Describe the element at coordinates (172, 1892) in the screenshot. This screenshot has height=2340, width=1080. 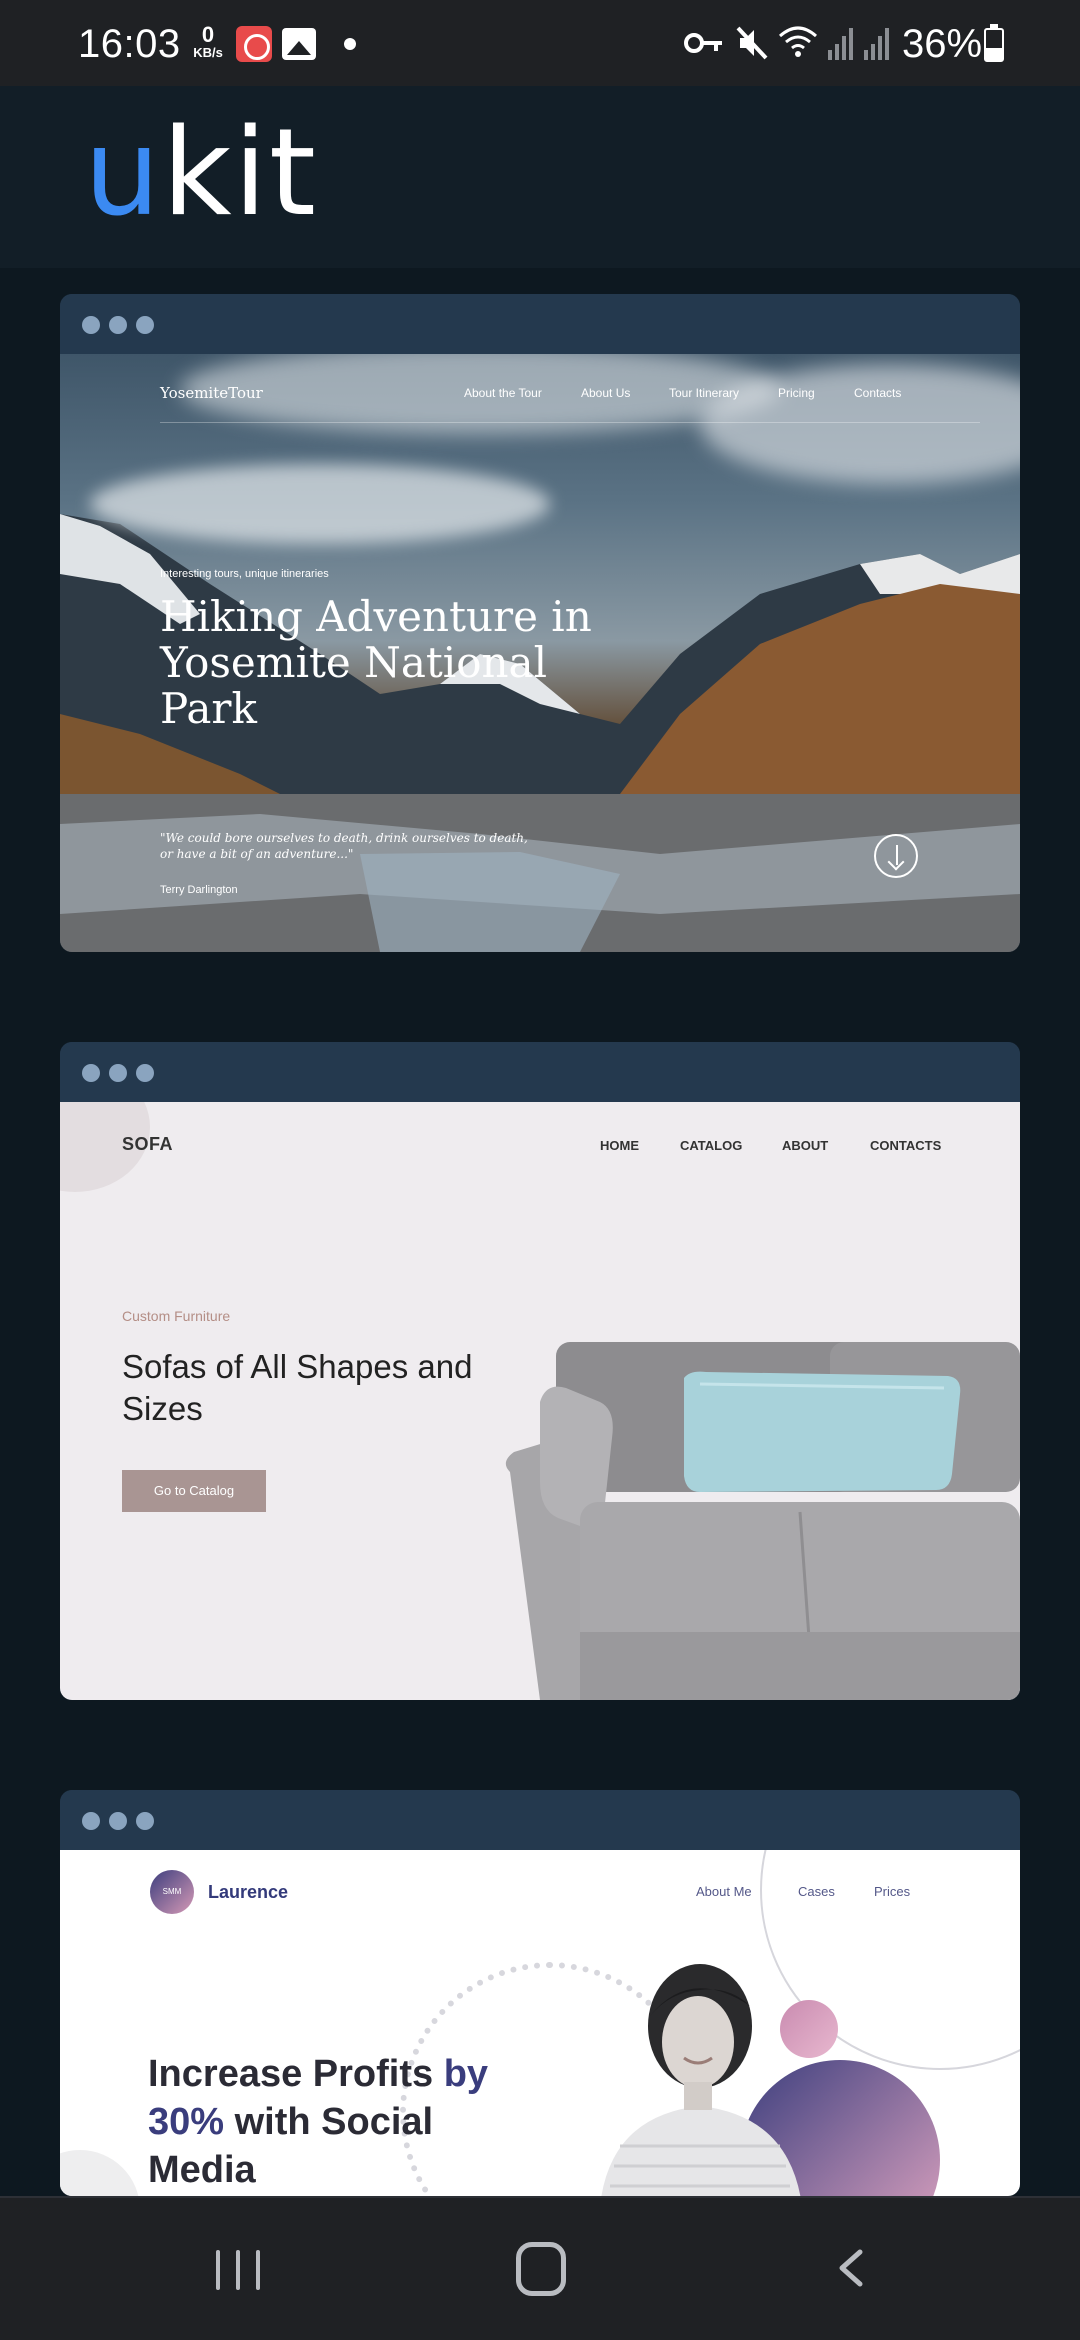
I see `laurence-logo-badge: SMM` at that location.